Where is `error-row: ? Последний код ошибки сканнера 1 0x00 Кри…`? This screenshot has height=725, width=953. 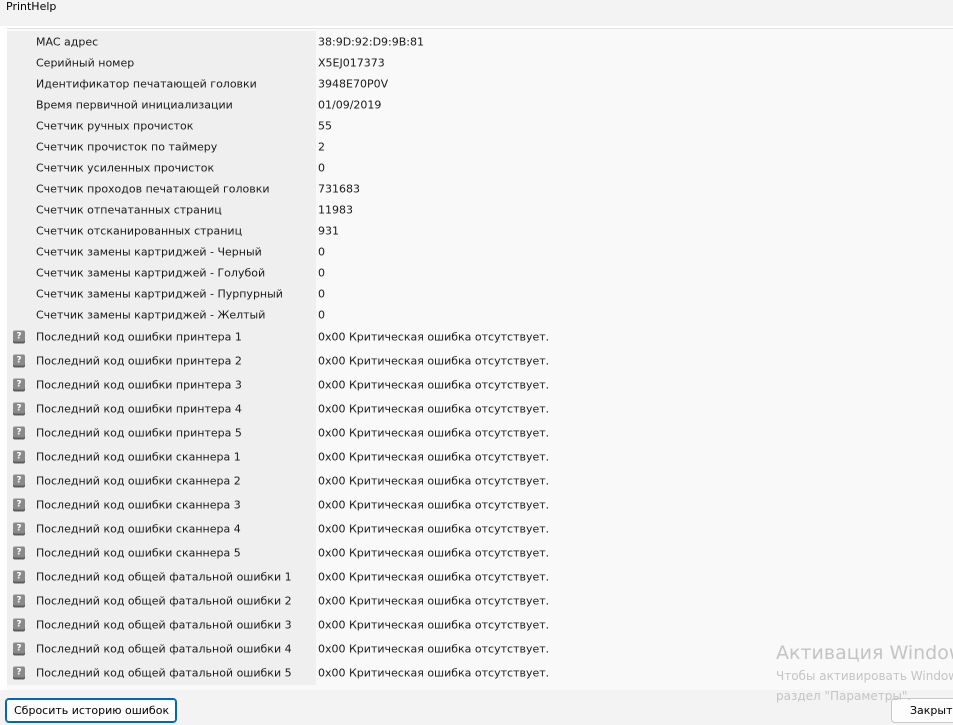 error-row: ? Последний код ошибки сканнера 1 0x00 Кри… is located at coordinates (480, 457).